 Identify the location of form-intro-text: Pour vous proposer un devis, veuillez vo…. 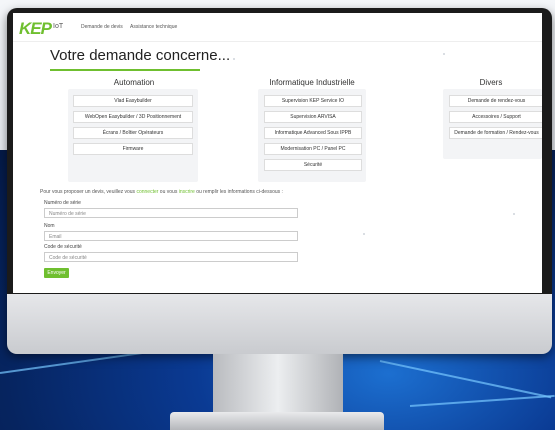
(88, 192).